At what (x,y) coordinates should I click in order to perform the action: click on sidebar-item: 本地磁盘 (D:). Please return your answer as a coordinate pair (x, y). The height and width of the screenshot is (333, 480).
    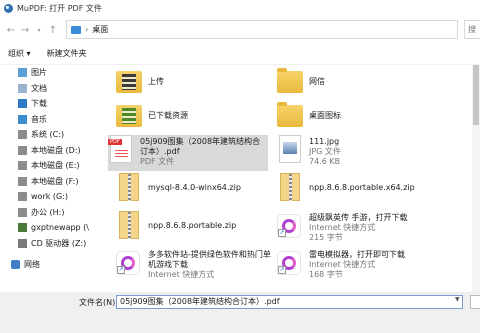
    Looking at the image, I should click on (49, 151).